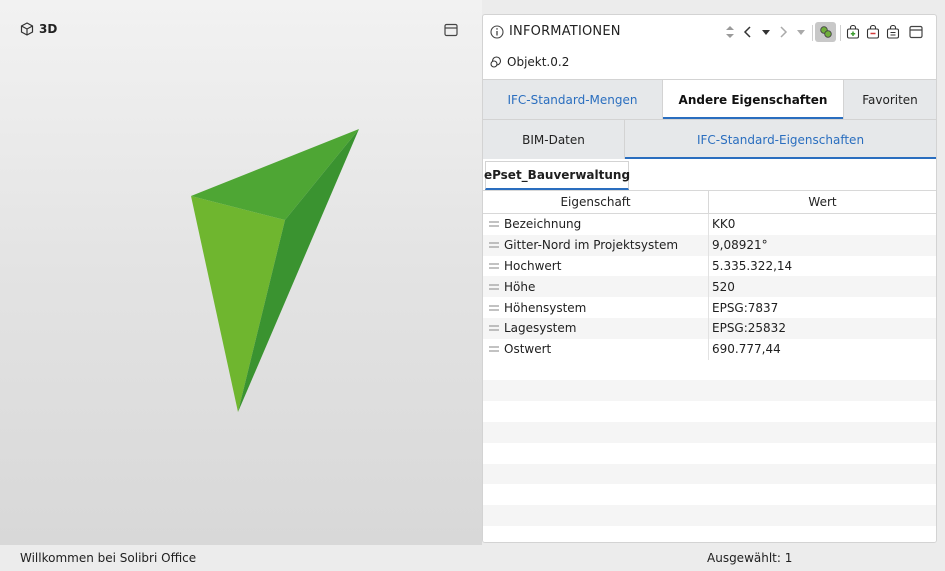 The image size is (945, 571). I want to click on table-header: Eigenschaft Wert, so click(709, 202).